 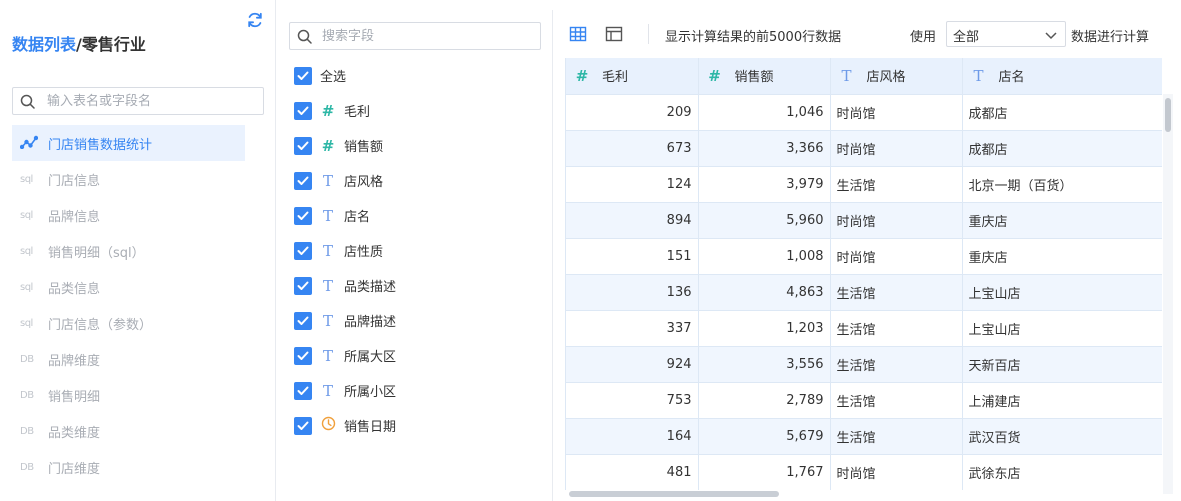 I want to click on field-item: # 毛利, so click(x=419, y=110).